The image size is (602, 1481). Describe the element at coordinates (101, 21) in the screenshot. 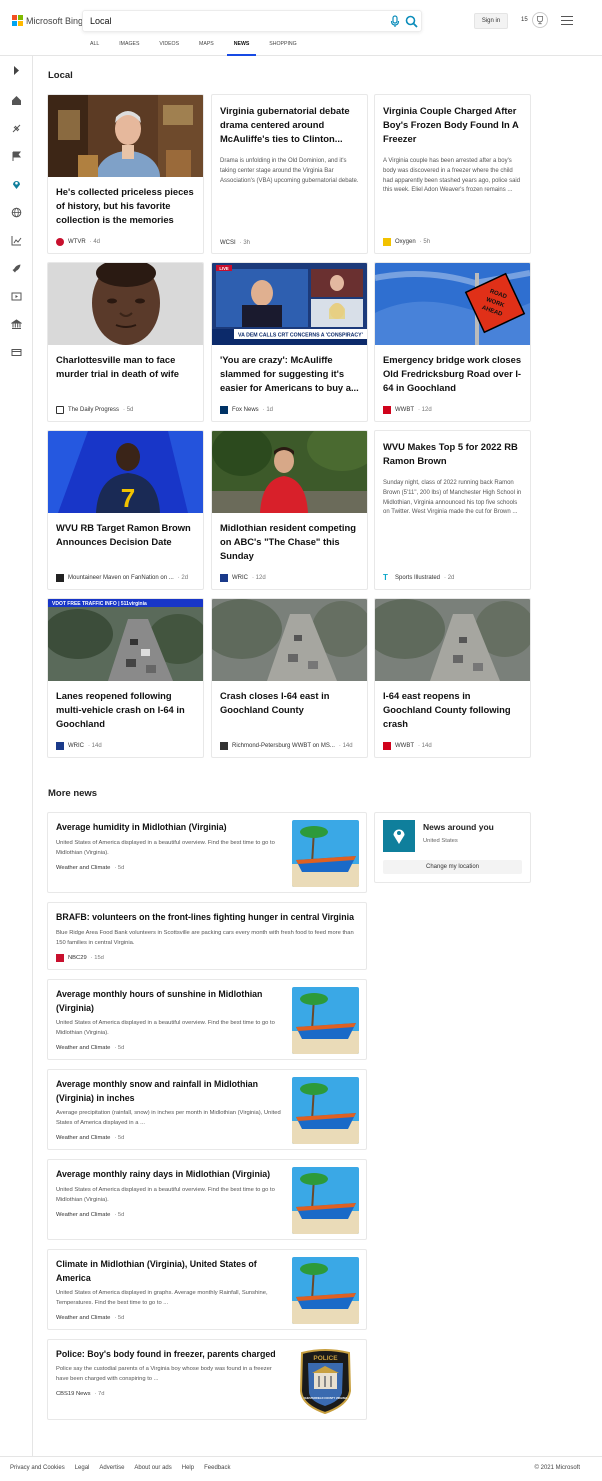

I see `search-input: Local` at that location.